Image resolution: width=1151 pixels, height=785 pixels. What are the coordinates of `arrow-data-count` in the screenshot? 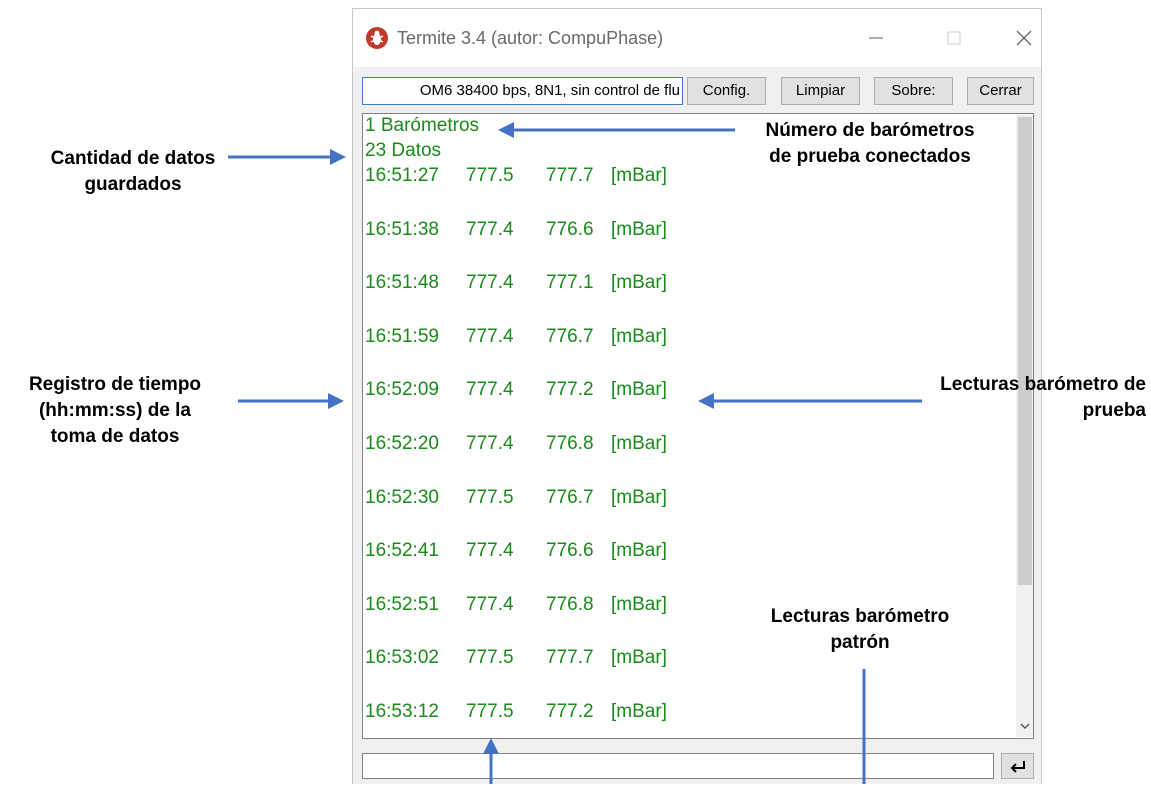 It's located at (287, 157).